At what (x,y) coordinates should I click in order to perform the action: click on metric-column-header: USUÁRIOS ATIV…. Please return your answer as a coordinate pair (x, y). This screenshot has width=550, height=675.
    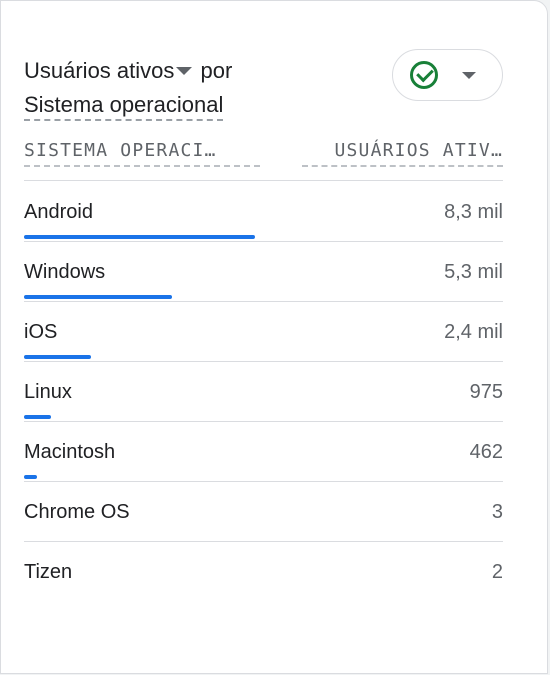
    Looking at the image, I should click on (402, 151).